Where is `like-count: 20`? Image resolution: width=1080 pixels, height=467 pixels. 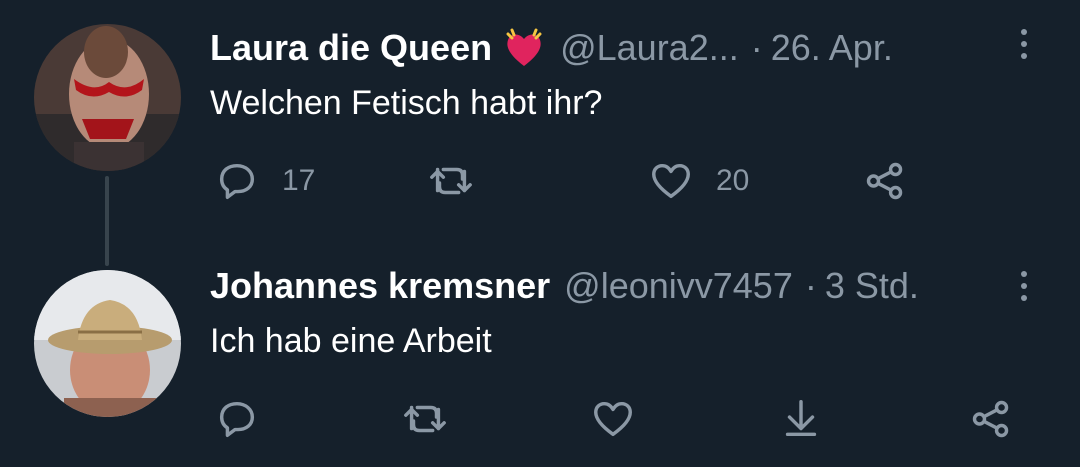 like-count: 20 is located at coordinates (733, 180).